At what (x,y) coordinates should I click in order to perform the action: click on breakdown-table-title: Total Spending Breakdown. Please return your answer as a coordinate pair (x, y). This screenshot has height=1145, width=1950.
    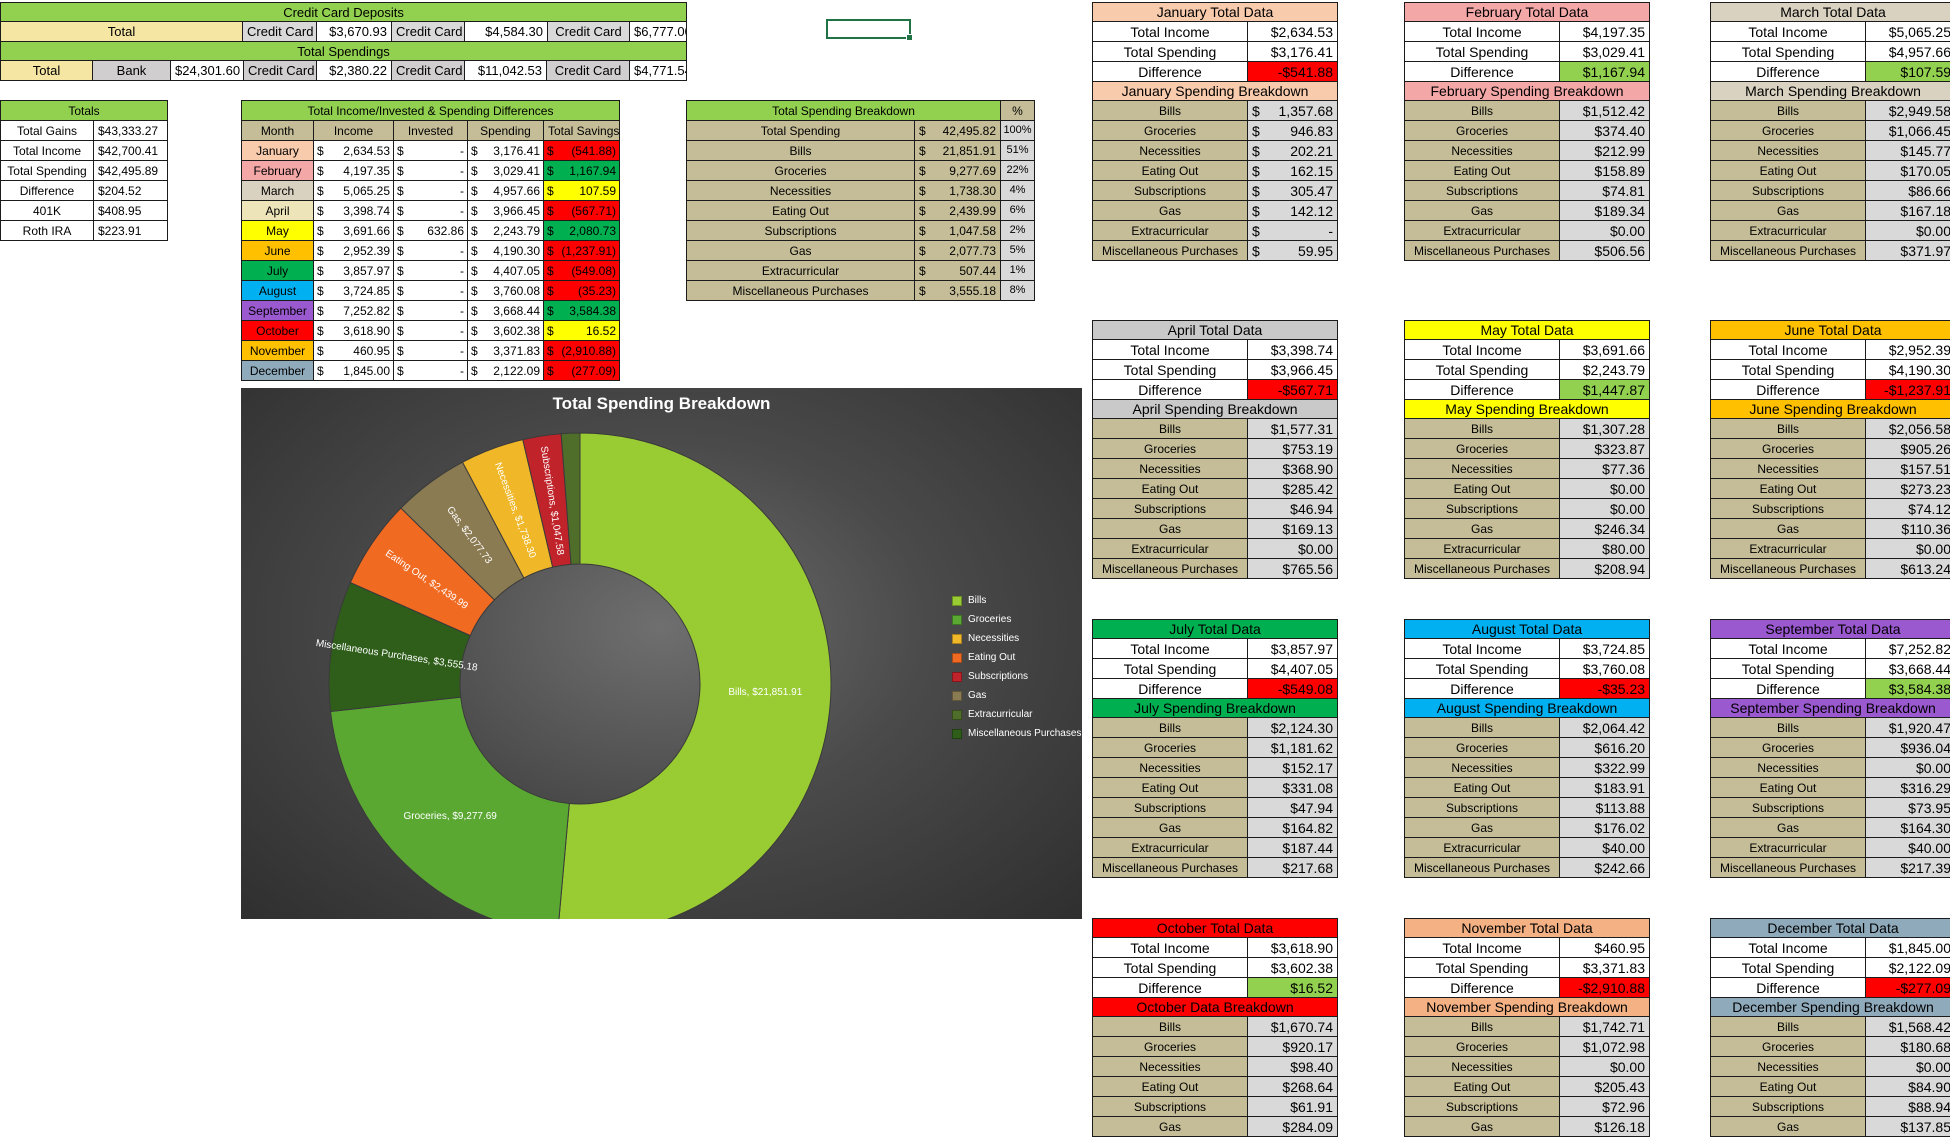
    Looking at the image, I should click on (843, 110).